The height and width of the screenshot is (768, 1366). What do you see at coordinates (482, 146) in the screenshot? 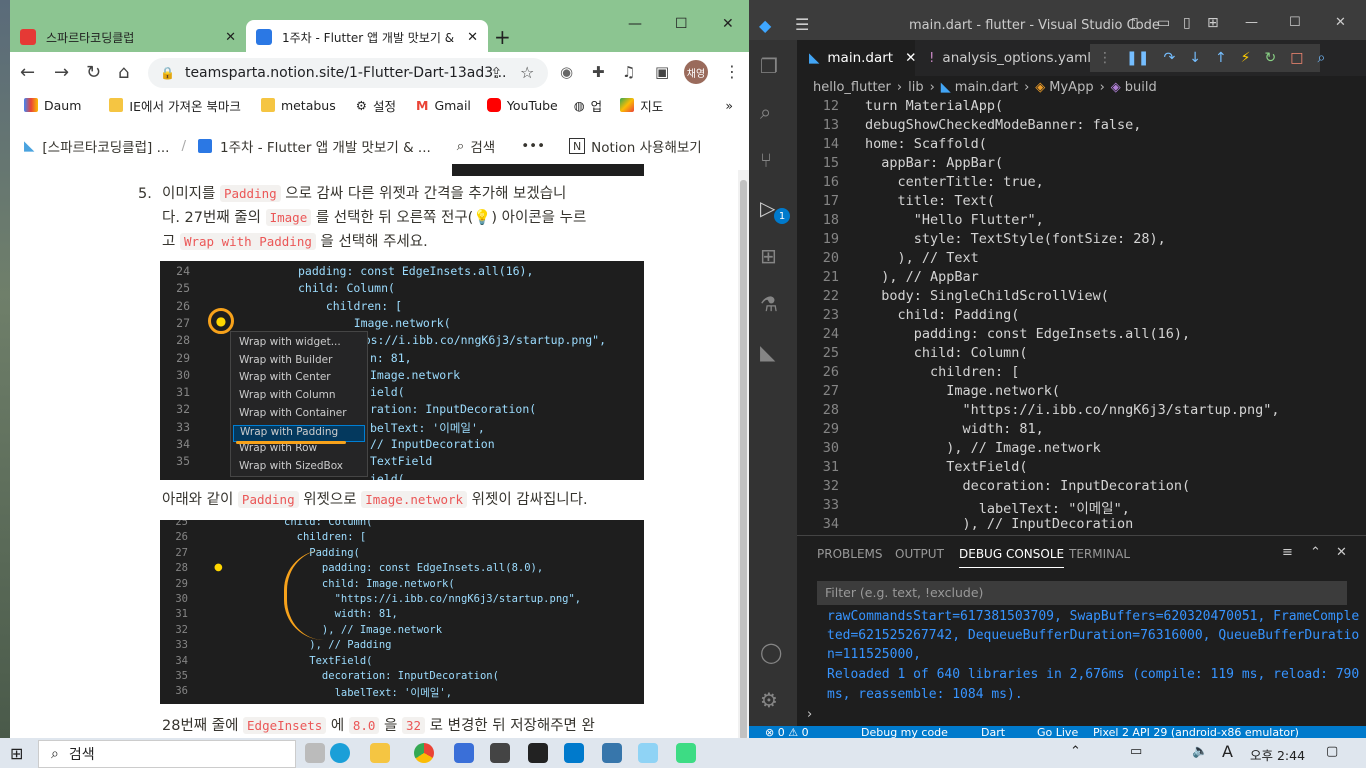
I see `notion-search-button: 검색` at bounding box center [482, 146].